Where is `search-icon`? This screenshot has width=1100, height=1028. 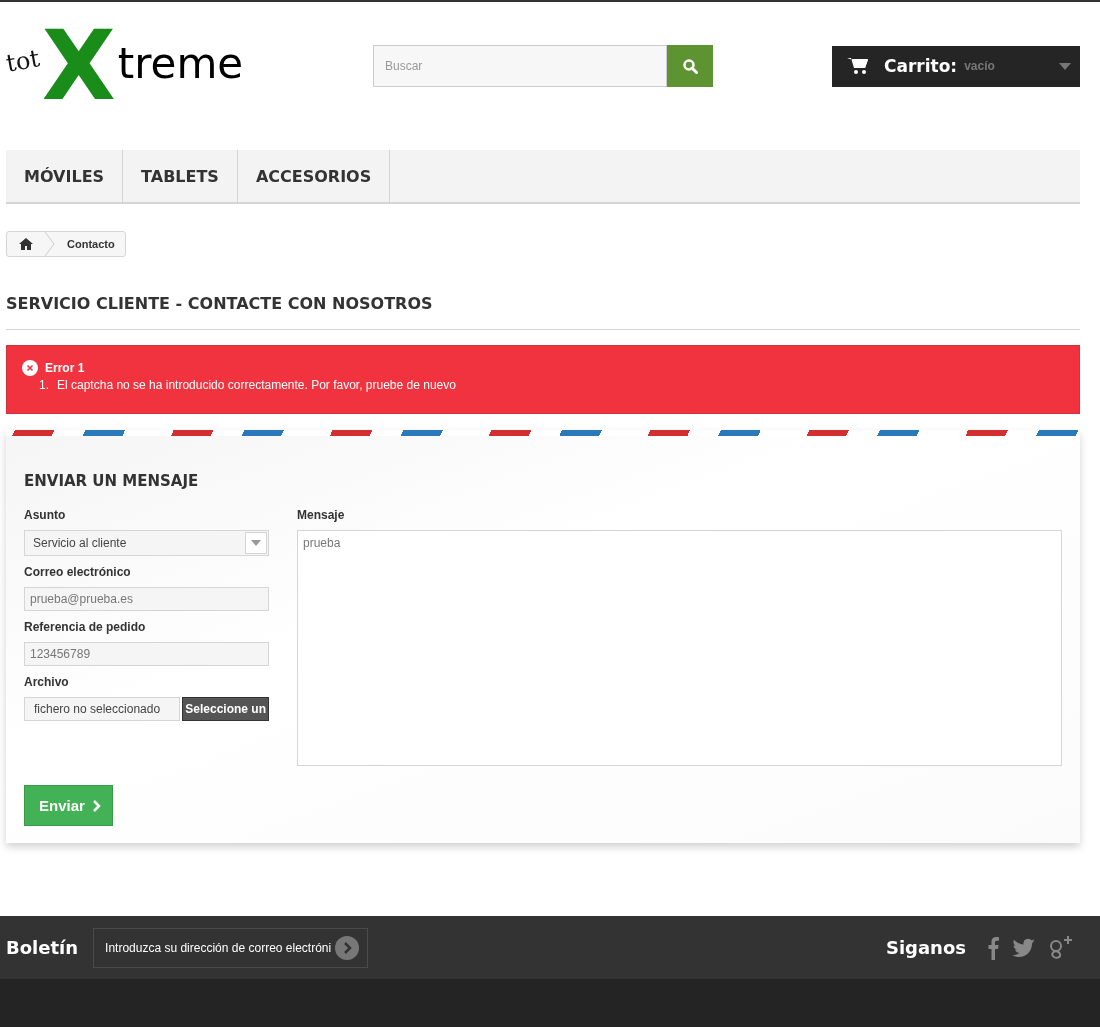
search-icon is located at coordinates (690, 66).